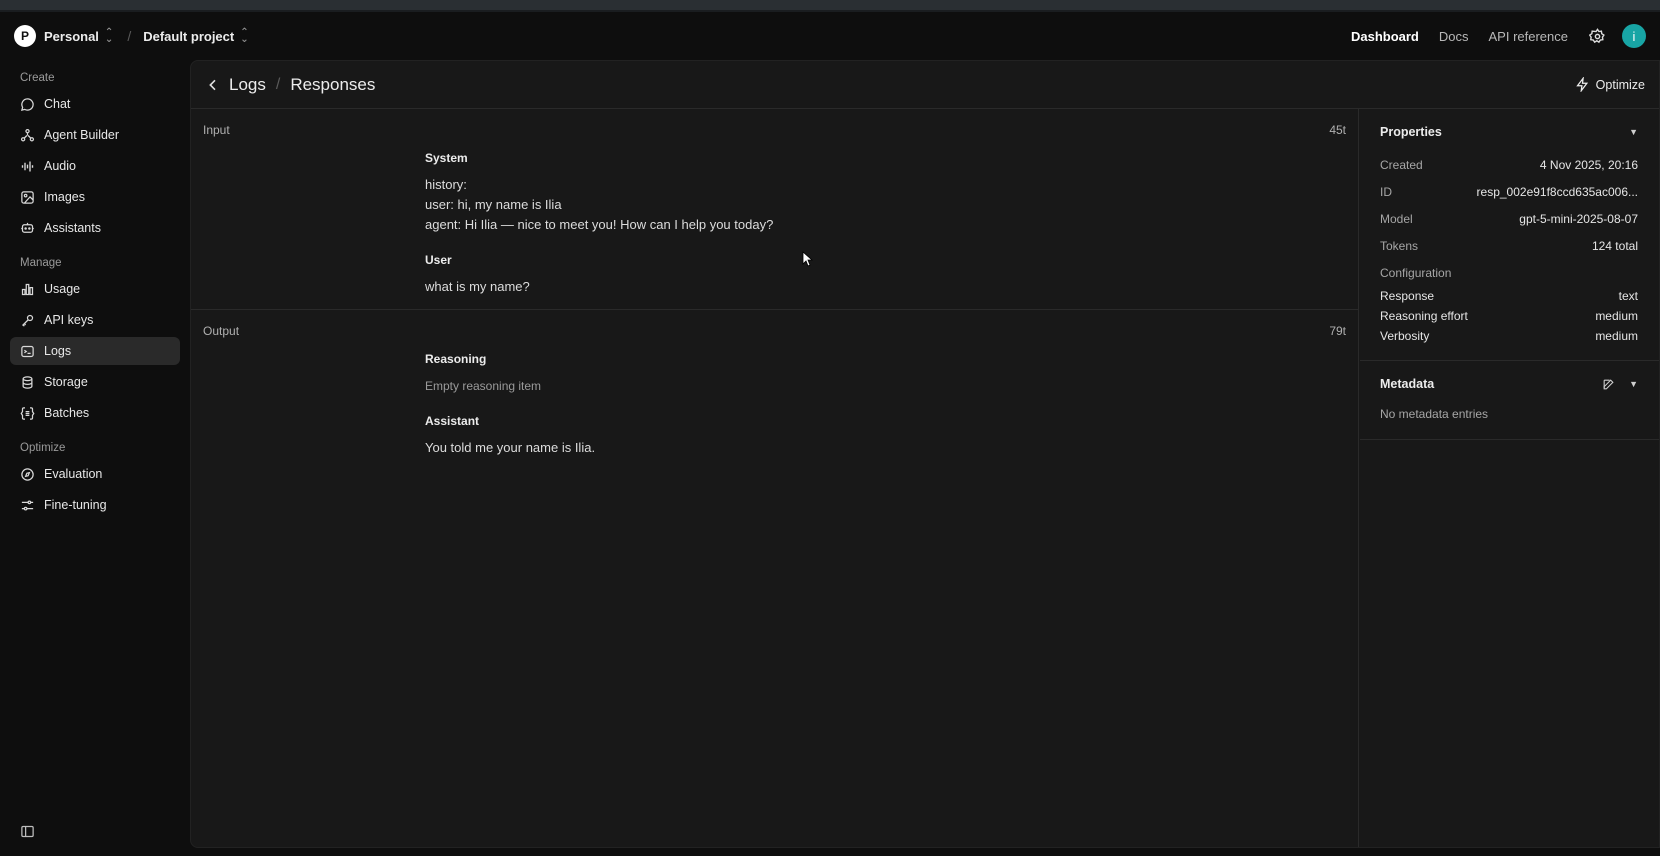  Describe the element at coordinates (1454, 36) in the screenshot. I see `nav-docs: Docs` at that location.